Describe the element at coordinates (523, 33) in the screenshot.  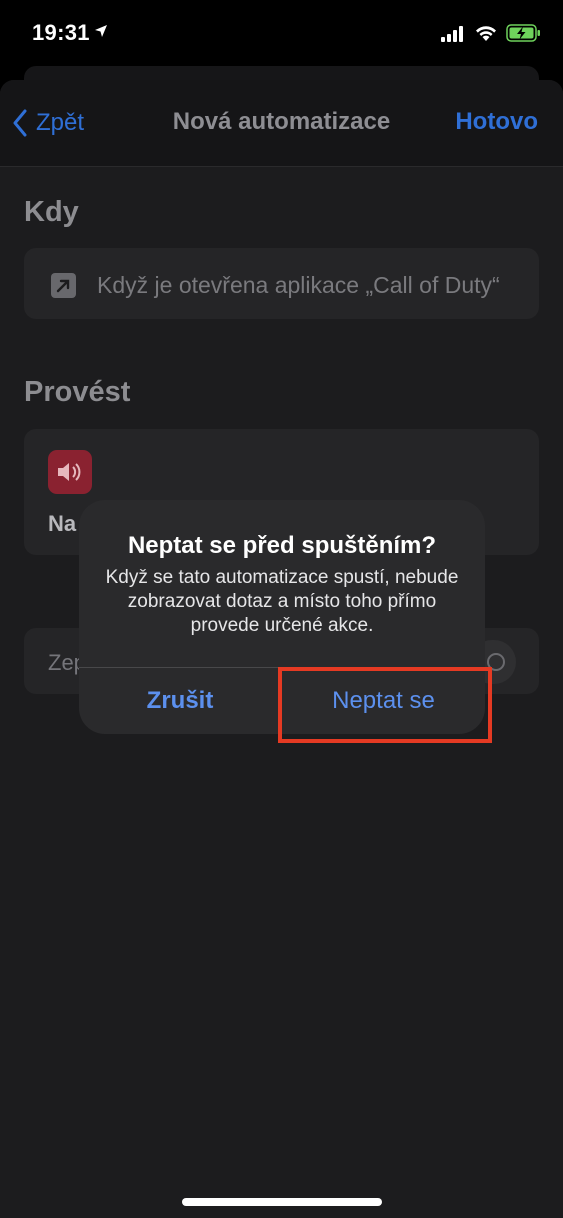
I see `battery-charging-icon` at that location.